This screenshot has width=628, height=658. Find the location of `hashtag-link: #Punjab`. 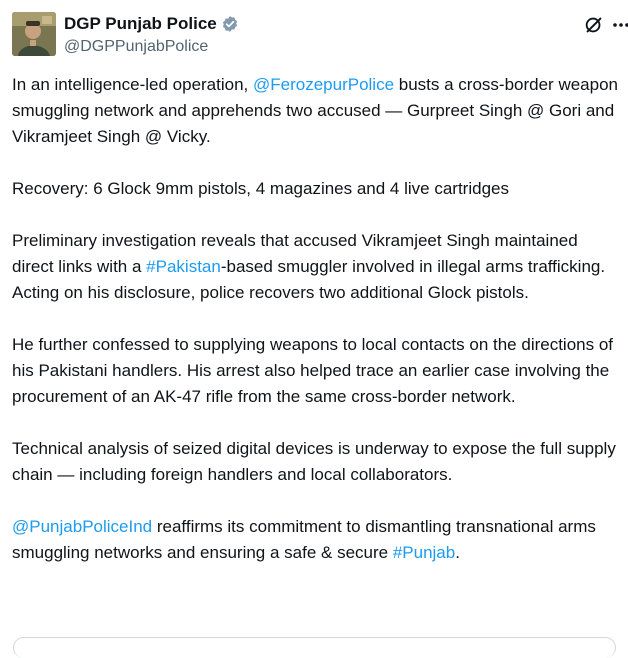

hashtag-link: #Punjab is located at coordinates (424, 552).